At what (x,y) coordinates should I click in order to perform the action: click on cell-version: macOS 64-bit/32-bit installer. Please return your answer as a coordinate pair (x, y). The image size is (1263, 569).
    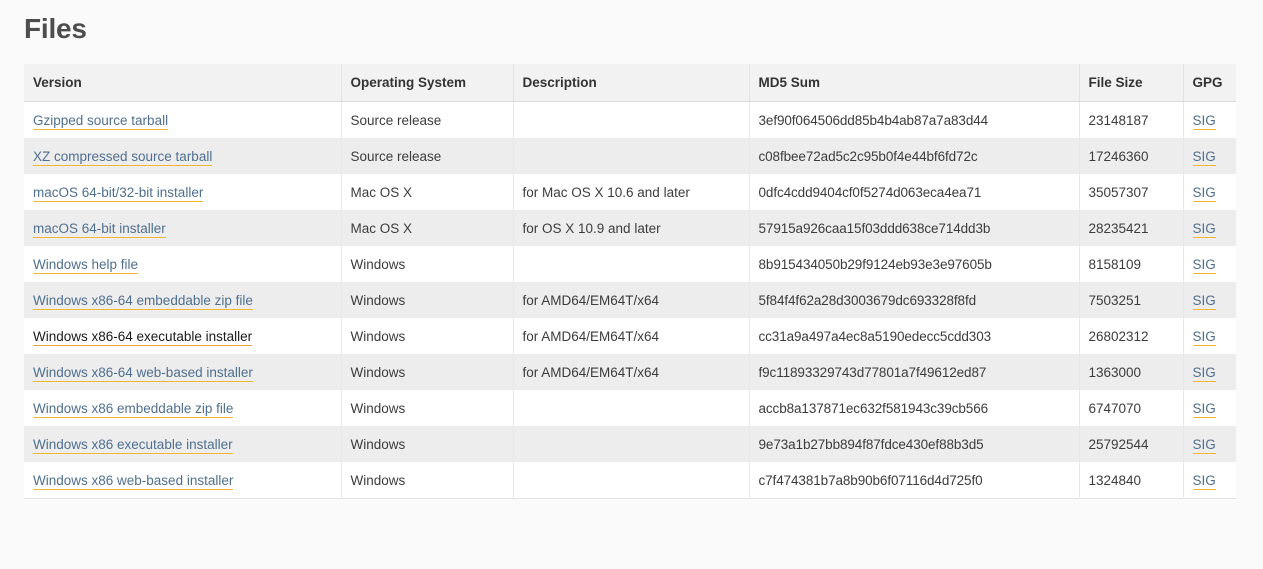
    Looking at the image, I should click on (183, 192).